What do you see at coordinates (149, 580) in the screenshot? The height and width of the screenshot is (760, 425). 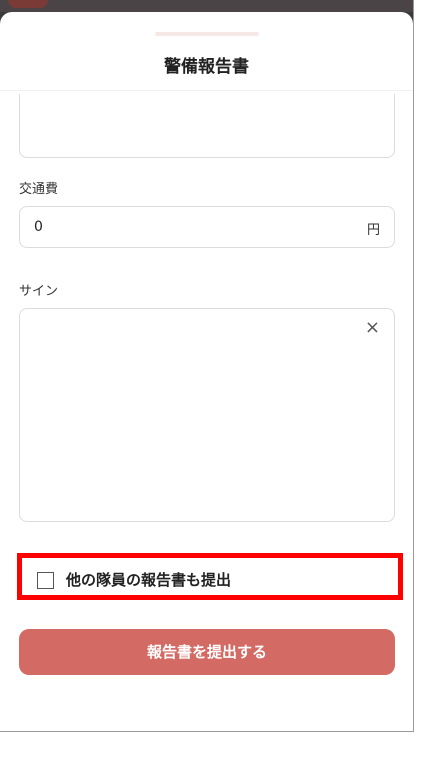 I see `submit-other-members-label: 他の隊員の報告書も提出` at bounding box center [149, 580].